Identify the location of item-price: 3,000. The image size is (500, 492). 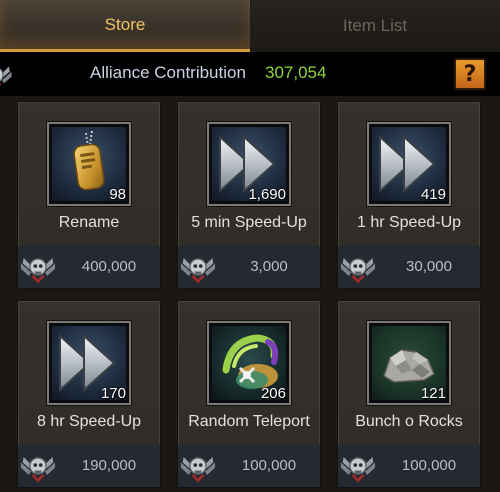
(269, 266).